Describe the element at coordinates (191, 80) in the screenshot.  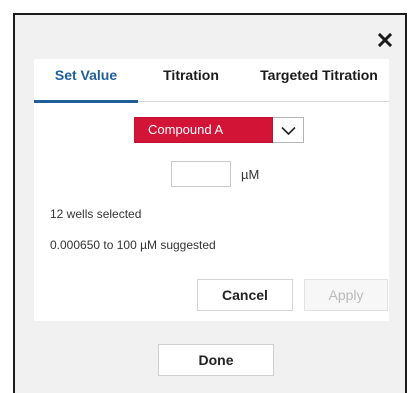
I see `tab-titration: Titration` at that location.